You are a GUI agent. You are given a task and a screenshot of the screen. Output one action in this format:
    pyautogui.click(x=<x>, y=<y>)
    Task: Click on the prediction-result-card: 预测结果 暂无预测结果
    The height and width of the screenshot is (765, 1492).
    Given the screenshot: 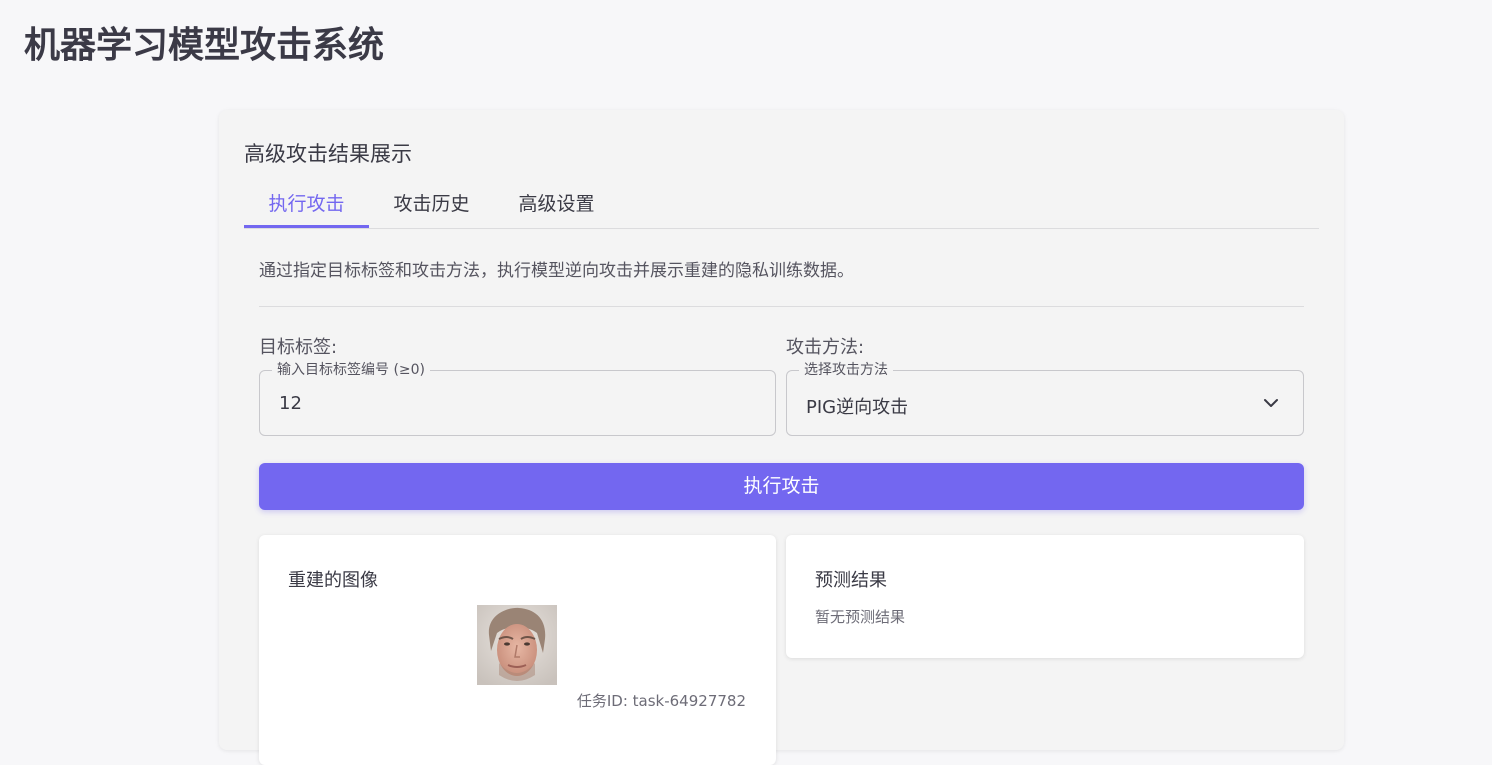 What is the action you would take?
    pyautogui.click(x=1045, y=596)
    